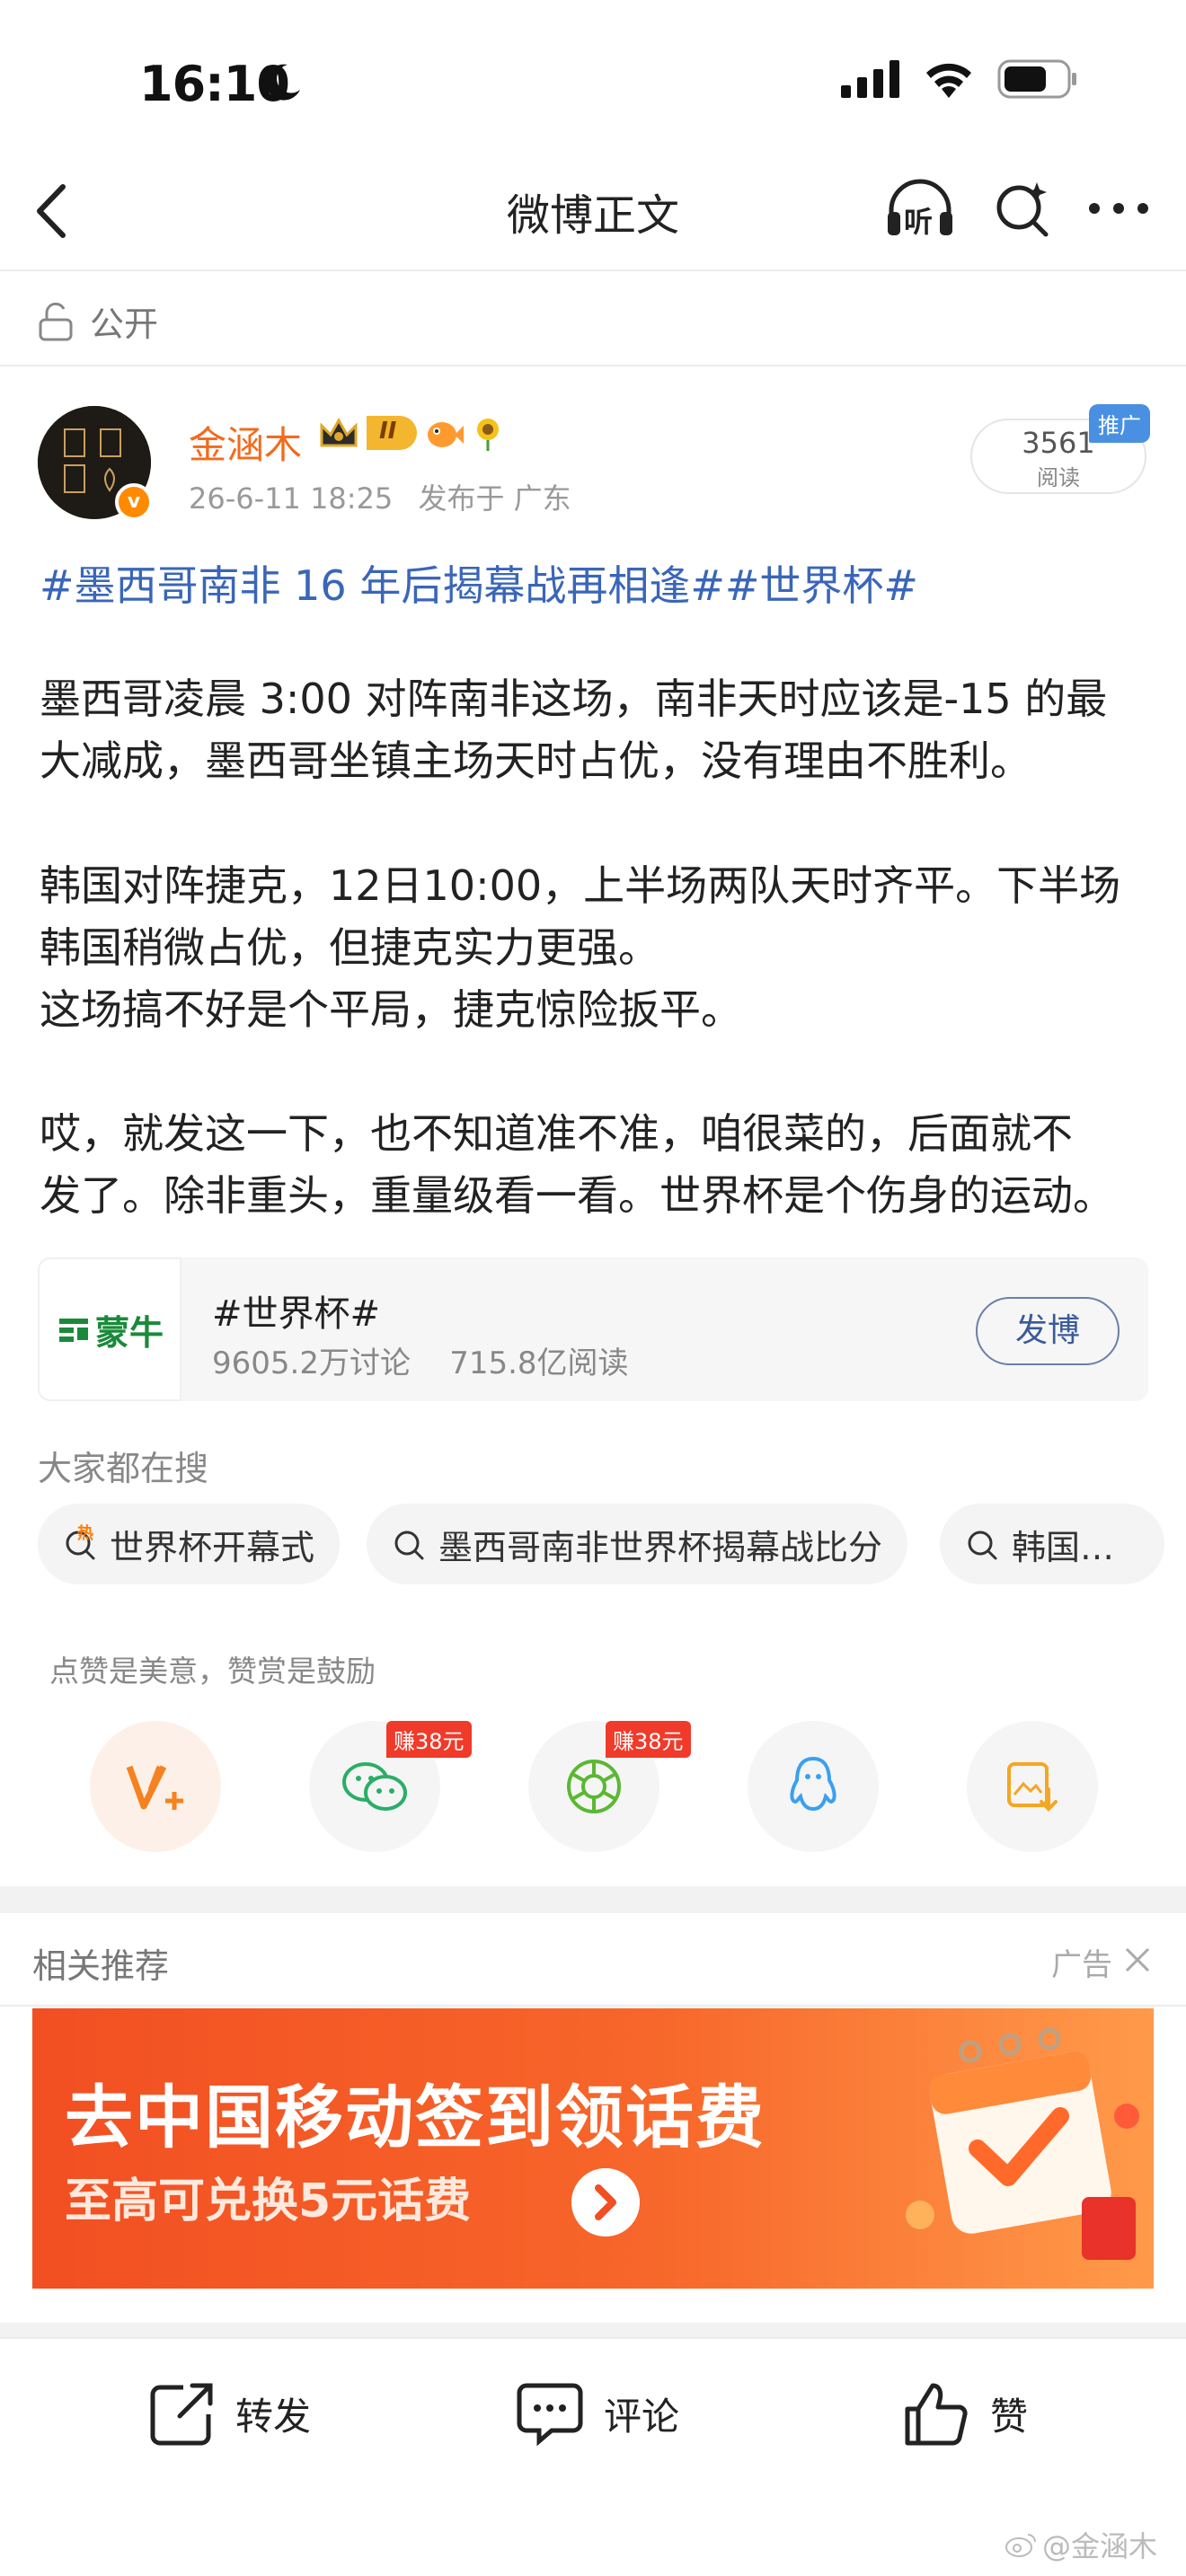 The height and width of the screenshot is (2576, 1186). I want to click on thumbs-up-icon, so click(937, 2414).